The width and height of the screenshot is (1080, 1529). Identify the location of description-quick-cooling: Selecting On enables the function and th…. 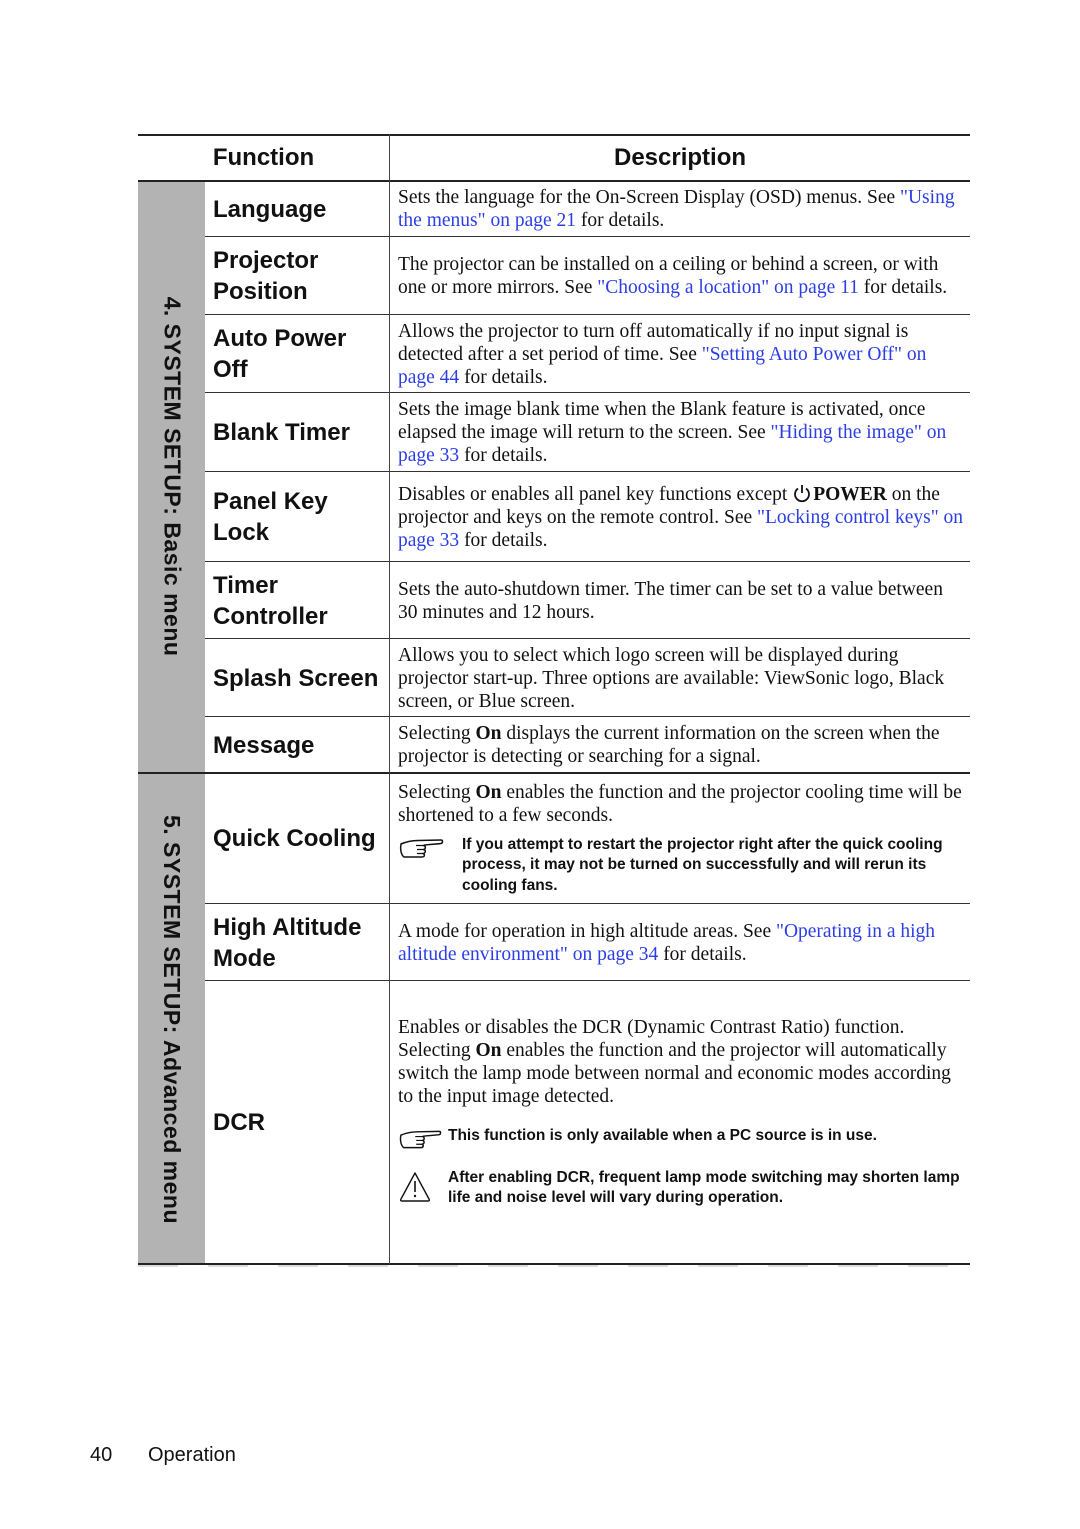
(681, 838).